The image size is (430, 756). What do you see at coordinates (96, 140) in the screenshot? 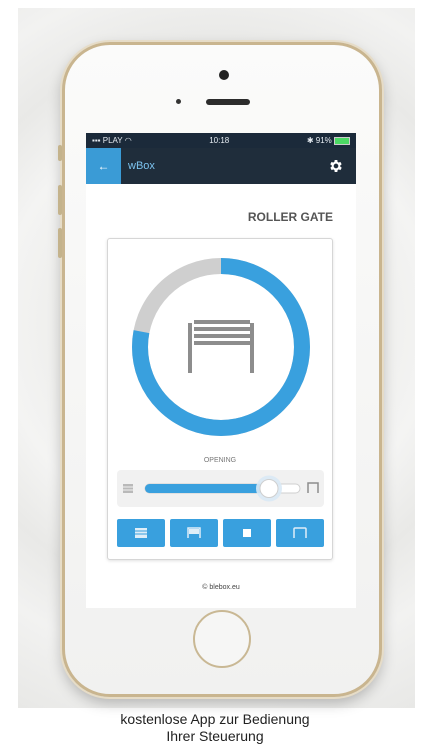
I see `signal-icon: ▪▪▪` at bounding box center [96, 140].